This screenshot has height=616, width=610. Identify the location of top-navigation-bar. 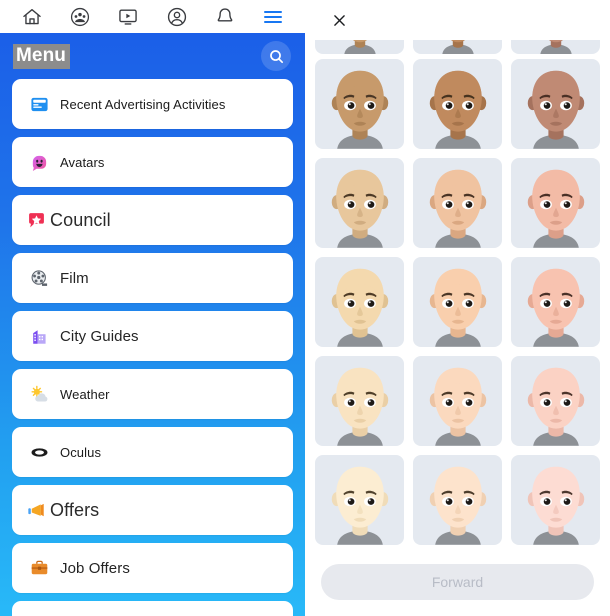
(152, 16).